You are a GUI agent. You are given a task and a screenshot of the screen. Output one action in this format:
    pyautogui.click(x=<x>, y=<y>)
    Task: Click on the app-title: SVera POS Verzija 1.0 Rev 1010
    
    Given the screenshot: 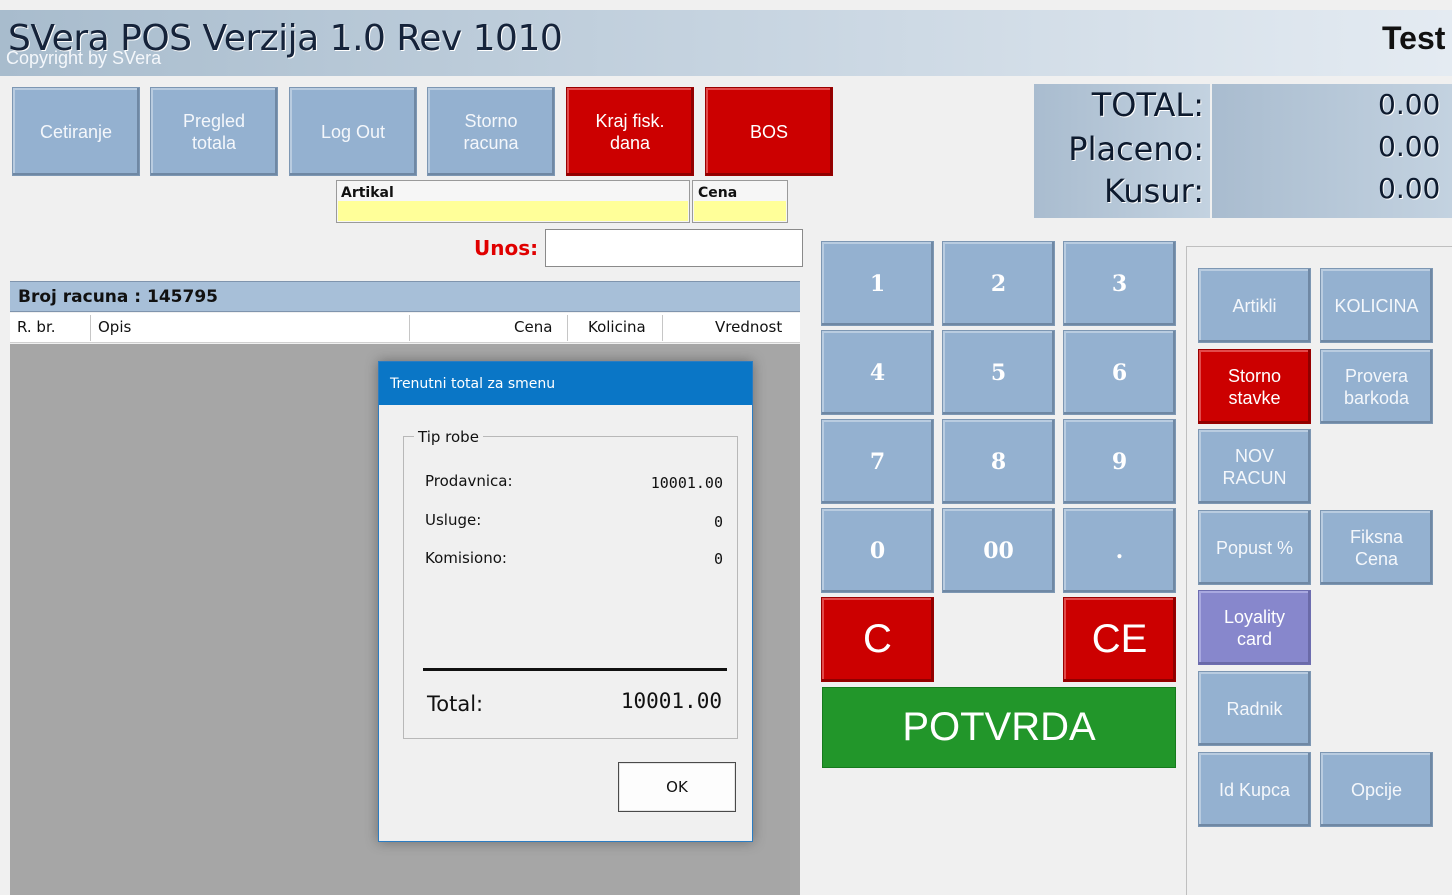 What is the action you would take?
    pyautogui.click(x=285, y=38)
    